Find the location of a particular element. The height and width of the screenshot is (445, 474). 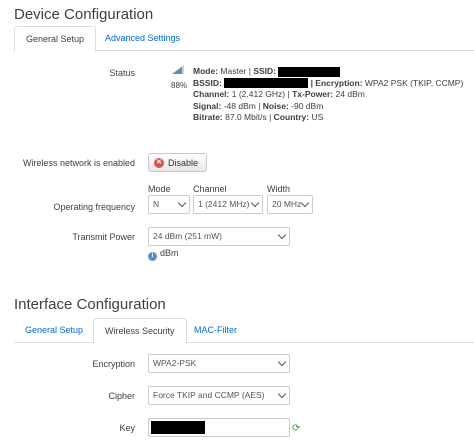

operating-frequency-label: Operating frequency is located at coordinates (94, 207).